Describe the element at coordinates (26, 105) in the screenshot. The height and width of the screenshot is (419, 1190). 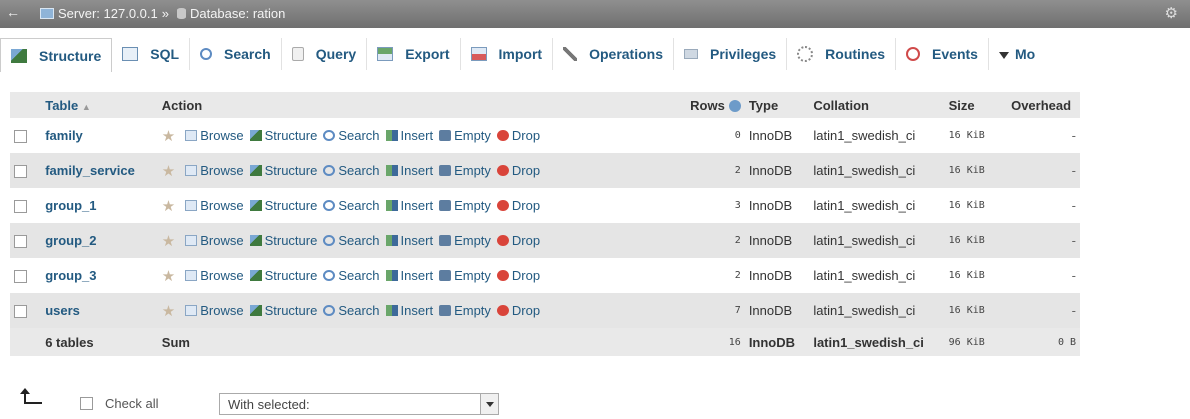
I see `header-checkbox-cell` at that location.